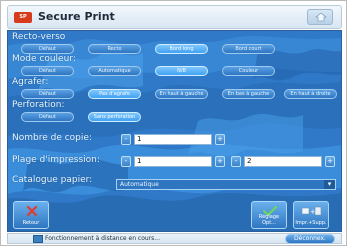 Image resolution: width=347 pixels, height=246 pixels. Describe the element at coordinates (30, 82) in the screenshot. I see `staple-label: Agrafer:` at that location.